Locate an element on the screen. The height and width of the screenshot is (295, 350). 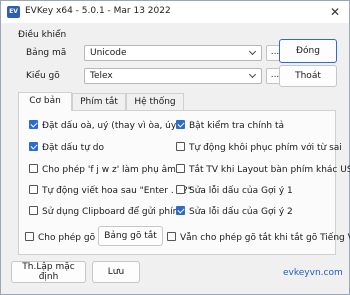
option-label: Đặt dấu oà, uý (thay vì òa, úy) is located at coordinates (111, 126).